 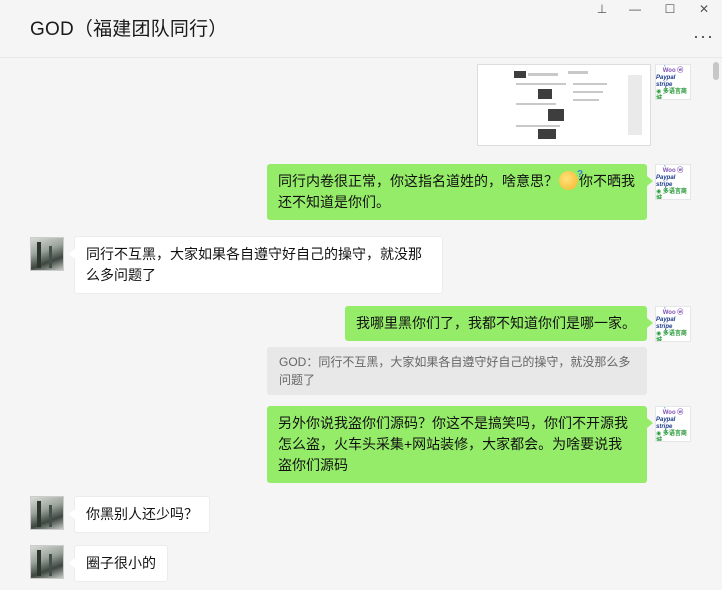 What do you see at coordinates (457, 371) in the screenshot?
I see `quoted-message: GOD：同行不互黑，大家如果各自遵守好自己的操守，就没那么多问题了` at bounding box center [457, 371].